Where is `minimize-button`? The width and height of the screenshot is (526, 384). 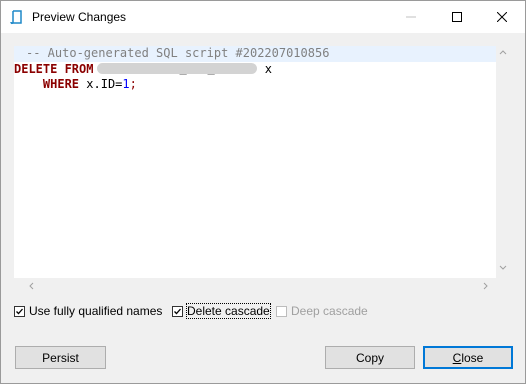 minimize-button is located at coordinates (411, 17).